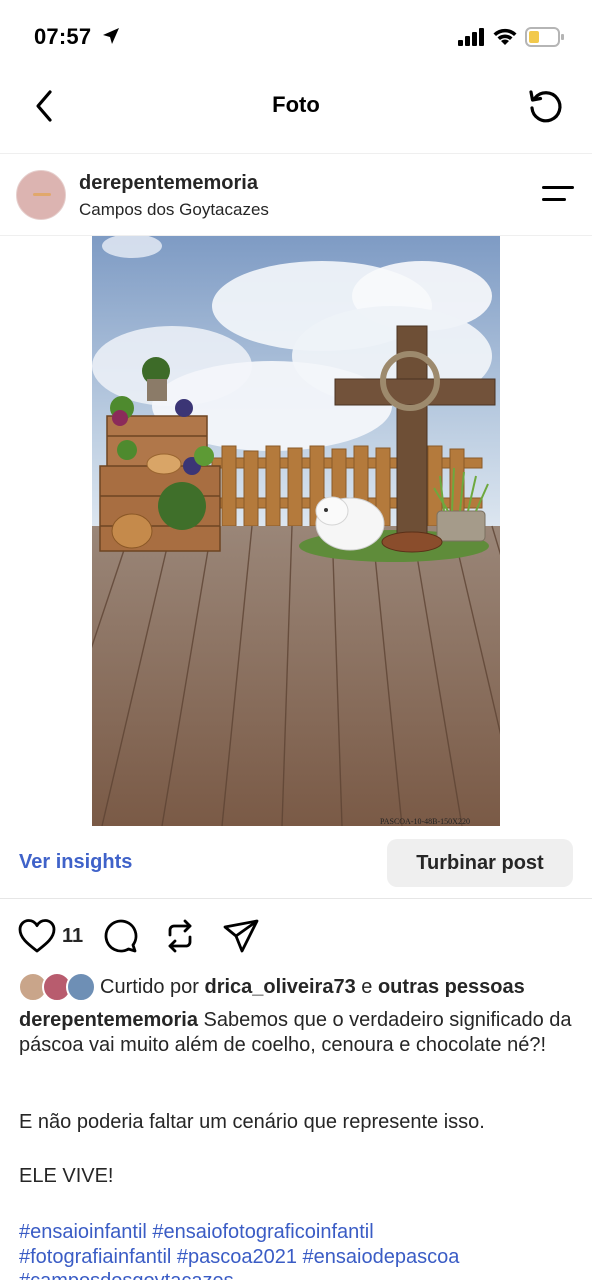 Image resolution: width=592 pixels, height=1280 pixels. What do you see at coordinates (296, 36) in the screenshot?
I see `status-bar: 07:57` at bounding box center [296, 36].